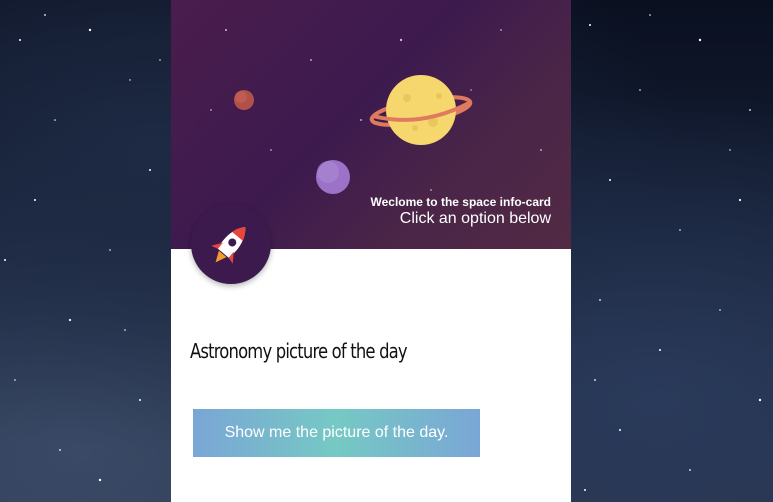 Image resolution: width=773 pixels, height=502 pixels. What do you see at coordinates (421, 110) in the screenshot?
I see `ringed-planet-icon` at bounding box center [421, 110].